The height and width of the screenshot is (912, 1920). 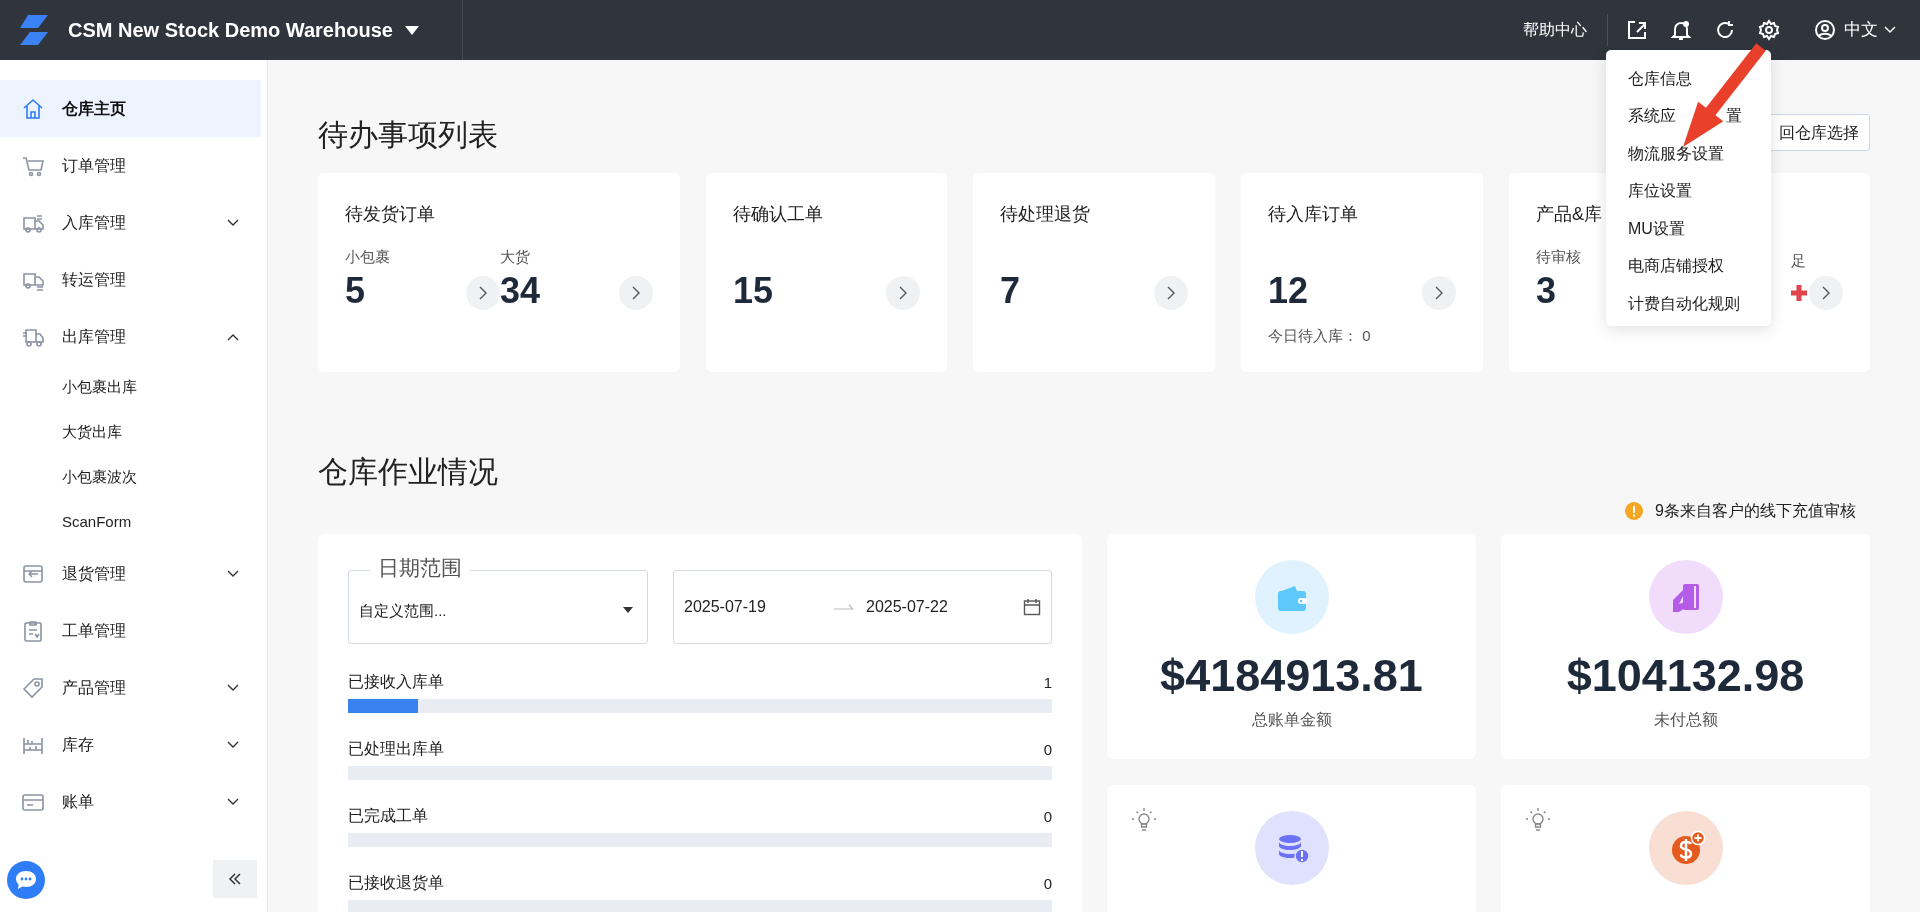 What do you see at coordinates (33, 687) in the screenshot?
I see `tag-icon` at bounding box center [33, 687].